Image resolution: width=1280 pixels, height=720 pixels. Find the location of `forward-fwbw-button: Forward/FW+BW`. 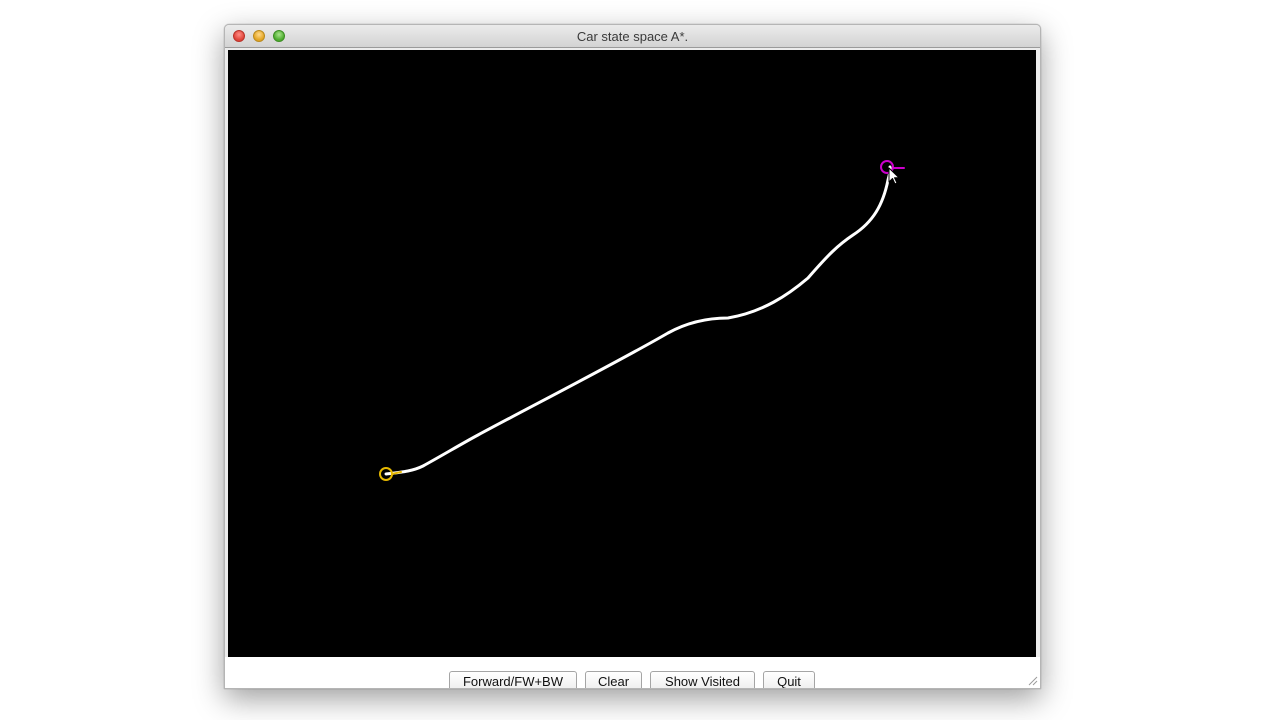

forward-fwbw-button: Forward/FW+BW is located at coordinates (513, 679).